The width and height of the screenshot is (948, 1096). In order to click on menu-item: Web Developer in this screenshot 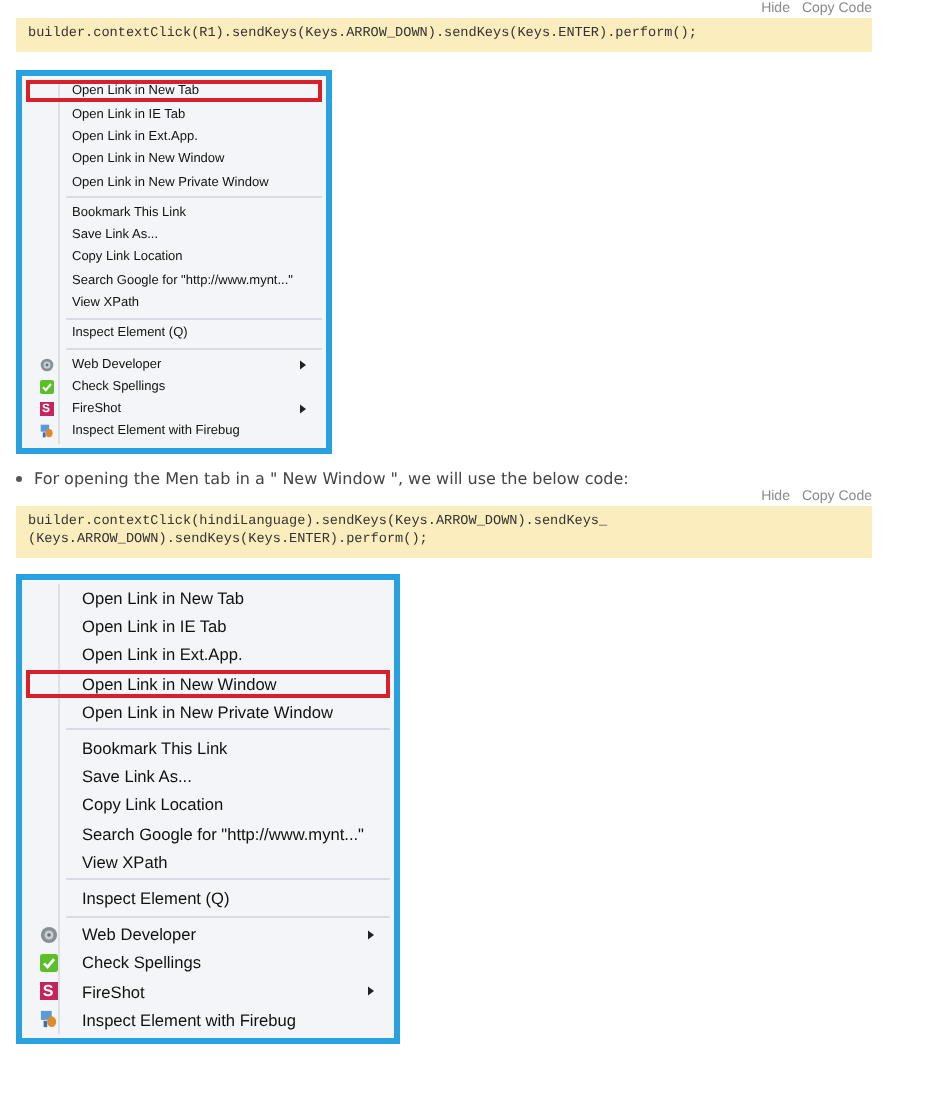, I will do `click(208, 934)`.